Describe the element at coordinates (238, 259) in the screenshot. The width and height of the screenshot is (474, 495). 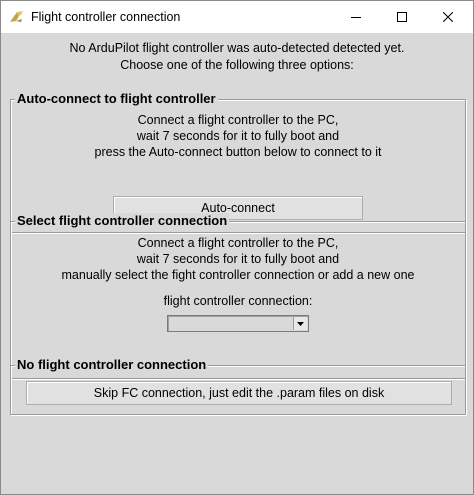
I see `select-connection-line-2: wait 7 seconds for it to fully boot and` at that location.